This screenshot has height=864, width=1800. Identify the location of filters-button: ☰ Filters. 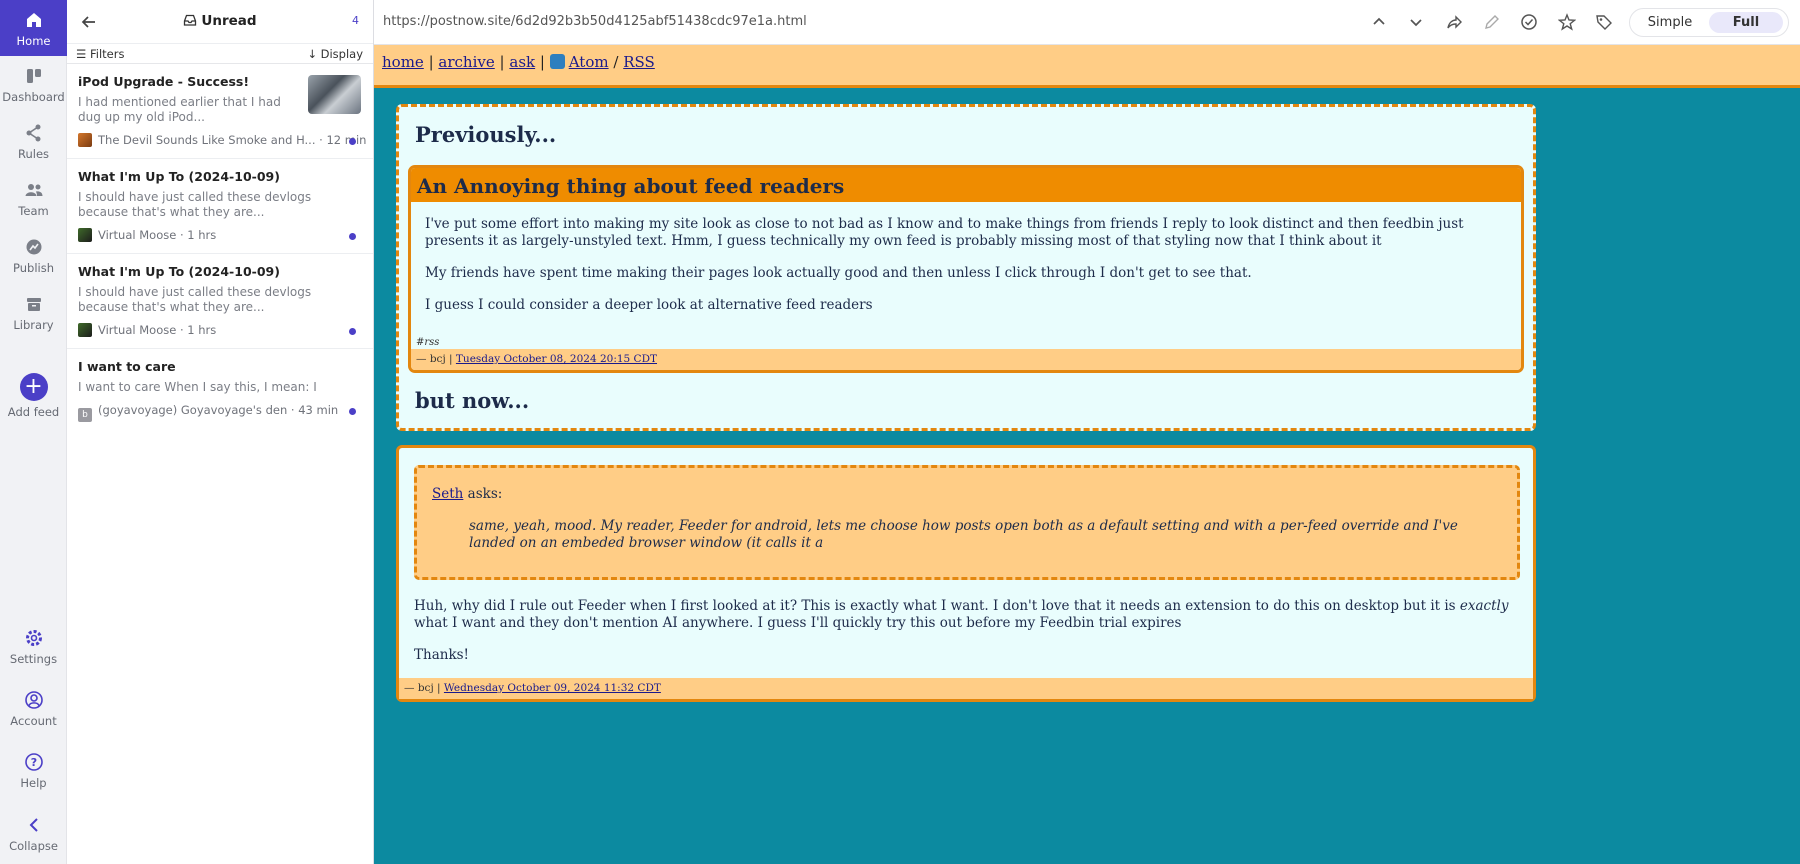
(100, 54).